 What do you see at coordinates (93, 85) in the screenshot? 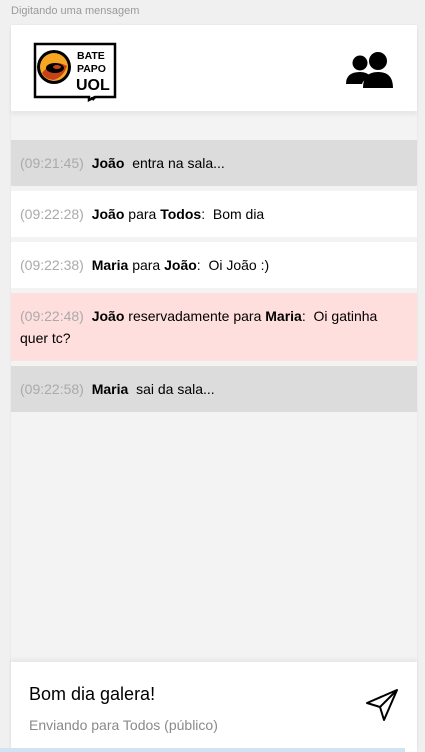
I see `logo-text-uol: UOL` at bounding box center [93, 85].